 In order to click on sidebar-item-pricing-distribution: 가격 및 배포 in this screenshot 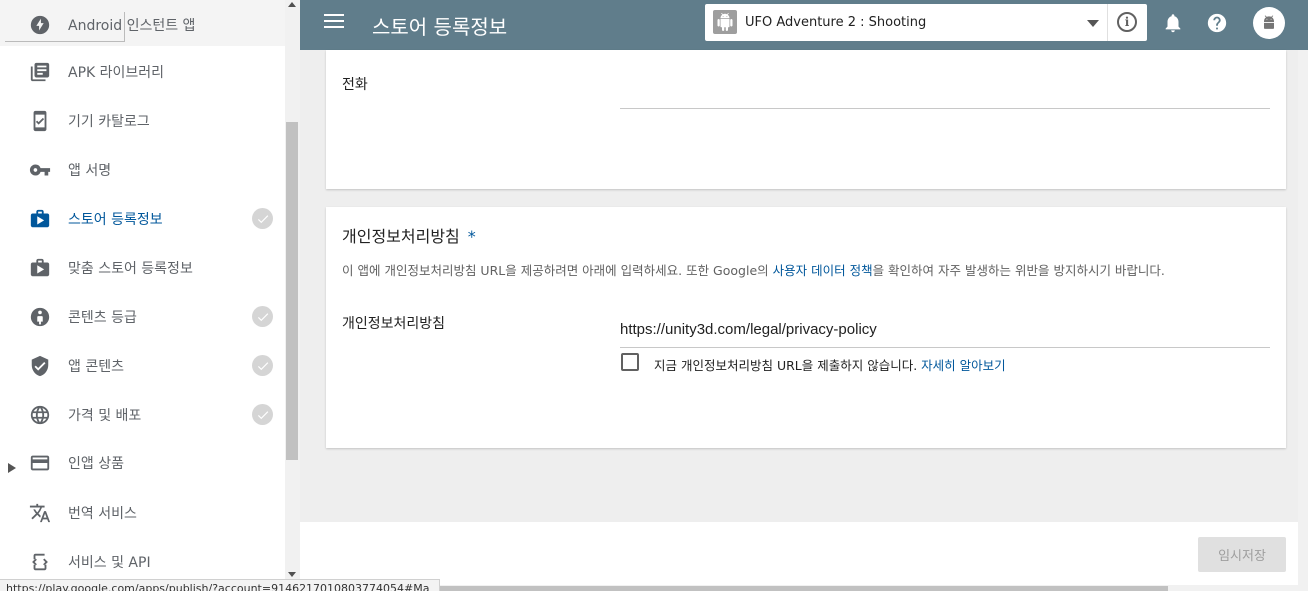, I will do `click(142, 414)`.